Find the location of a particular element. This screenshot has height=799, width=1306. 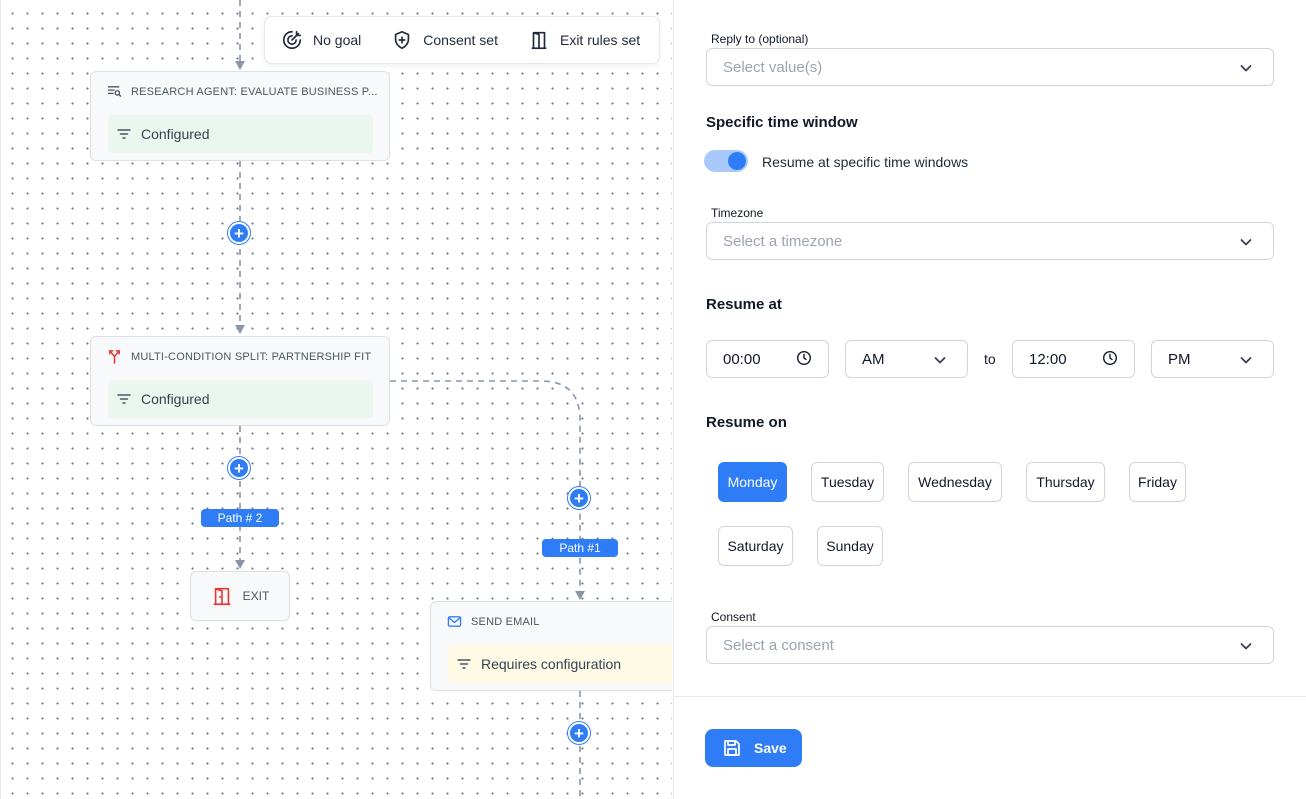

end-time-input: 12:00 is located at coordinates (1073, 359).